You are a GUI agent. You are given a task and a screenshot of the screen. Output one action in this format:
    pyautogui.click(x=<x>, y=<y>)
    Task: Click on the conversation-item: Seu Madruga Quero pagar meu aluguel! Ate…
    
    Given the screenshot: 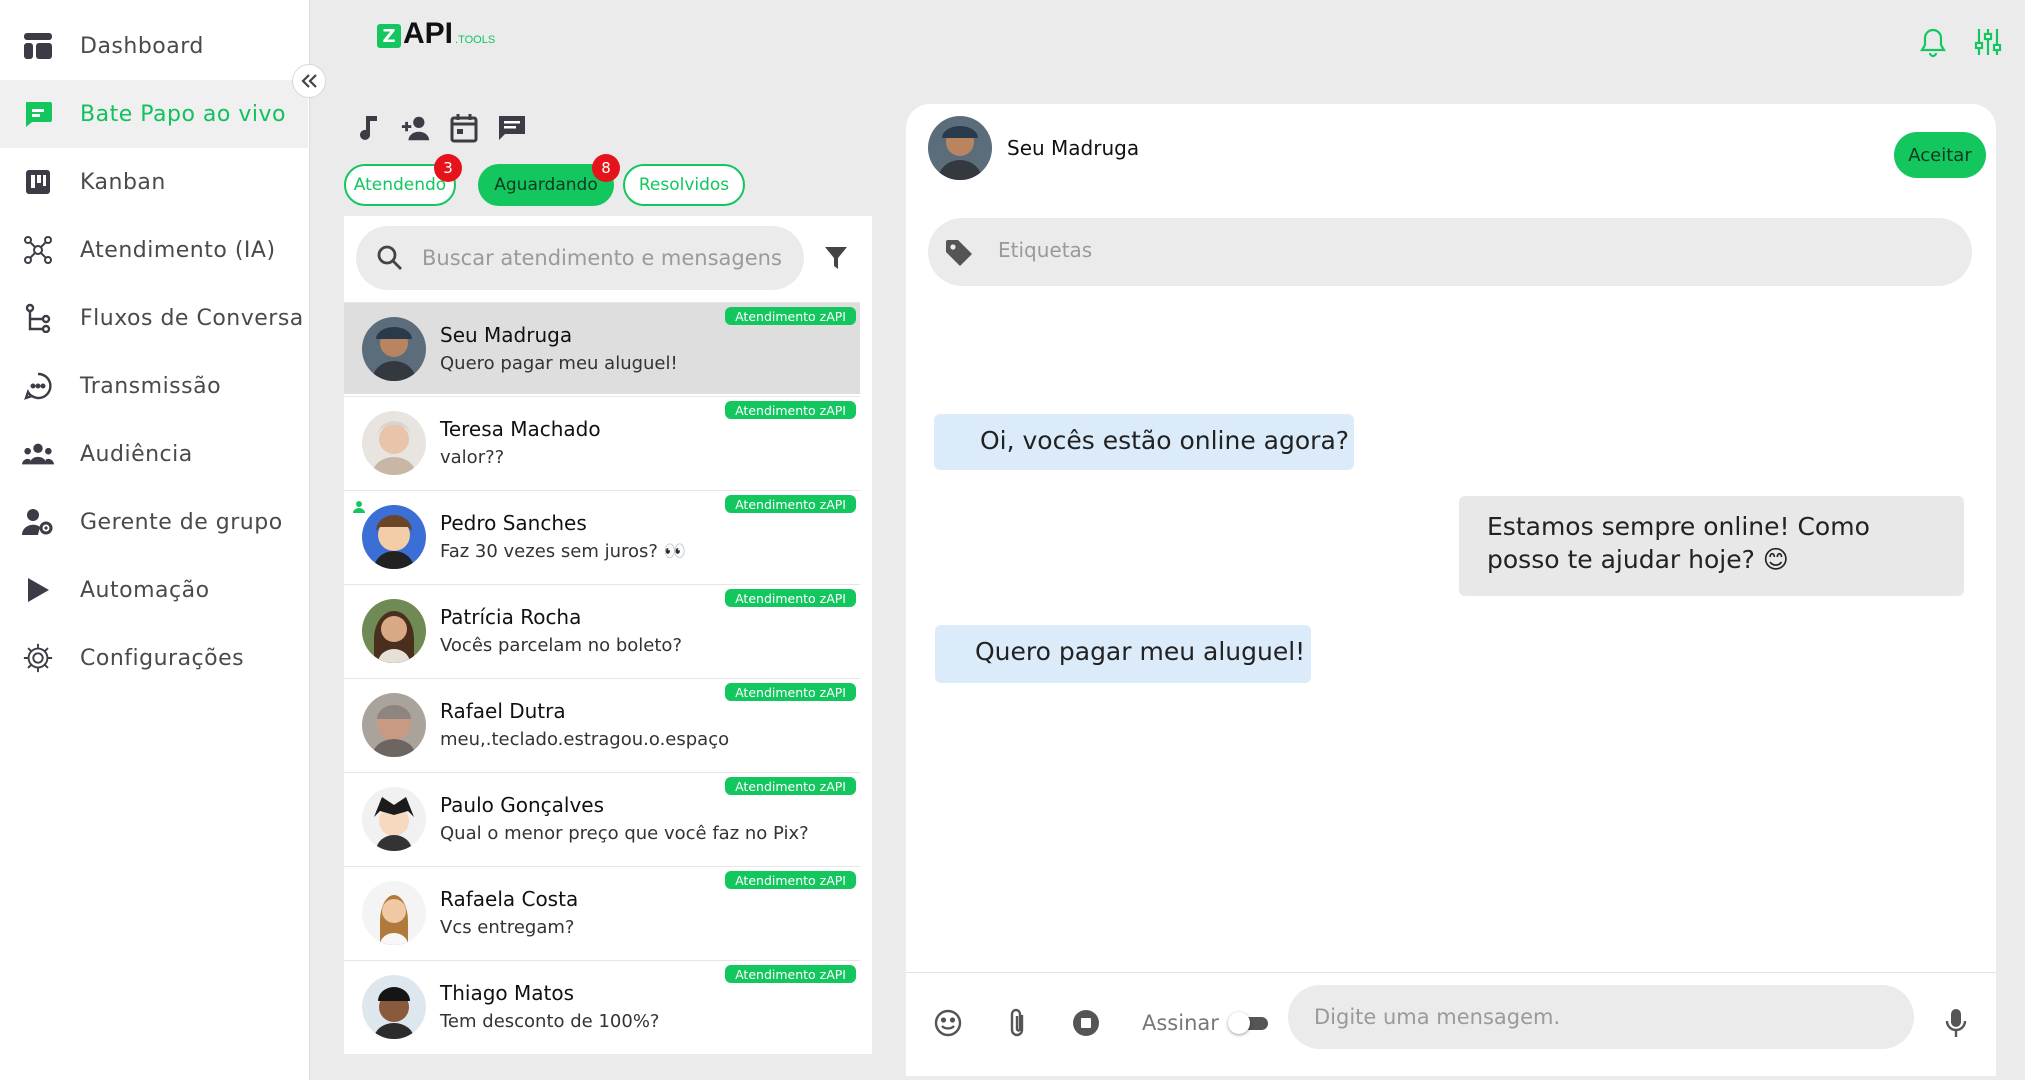 What is the action you would take?
    pyautogui.click(x=602, y=348)
    